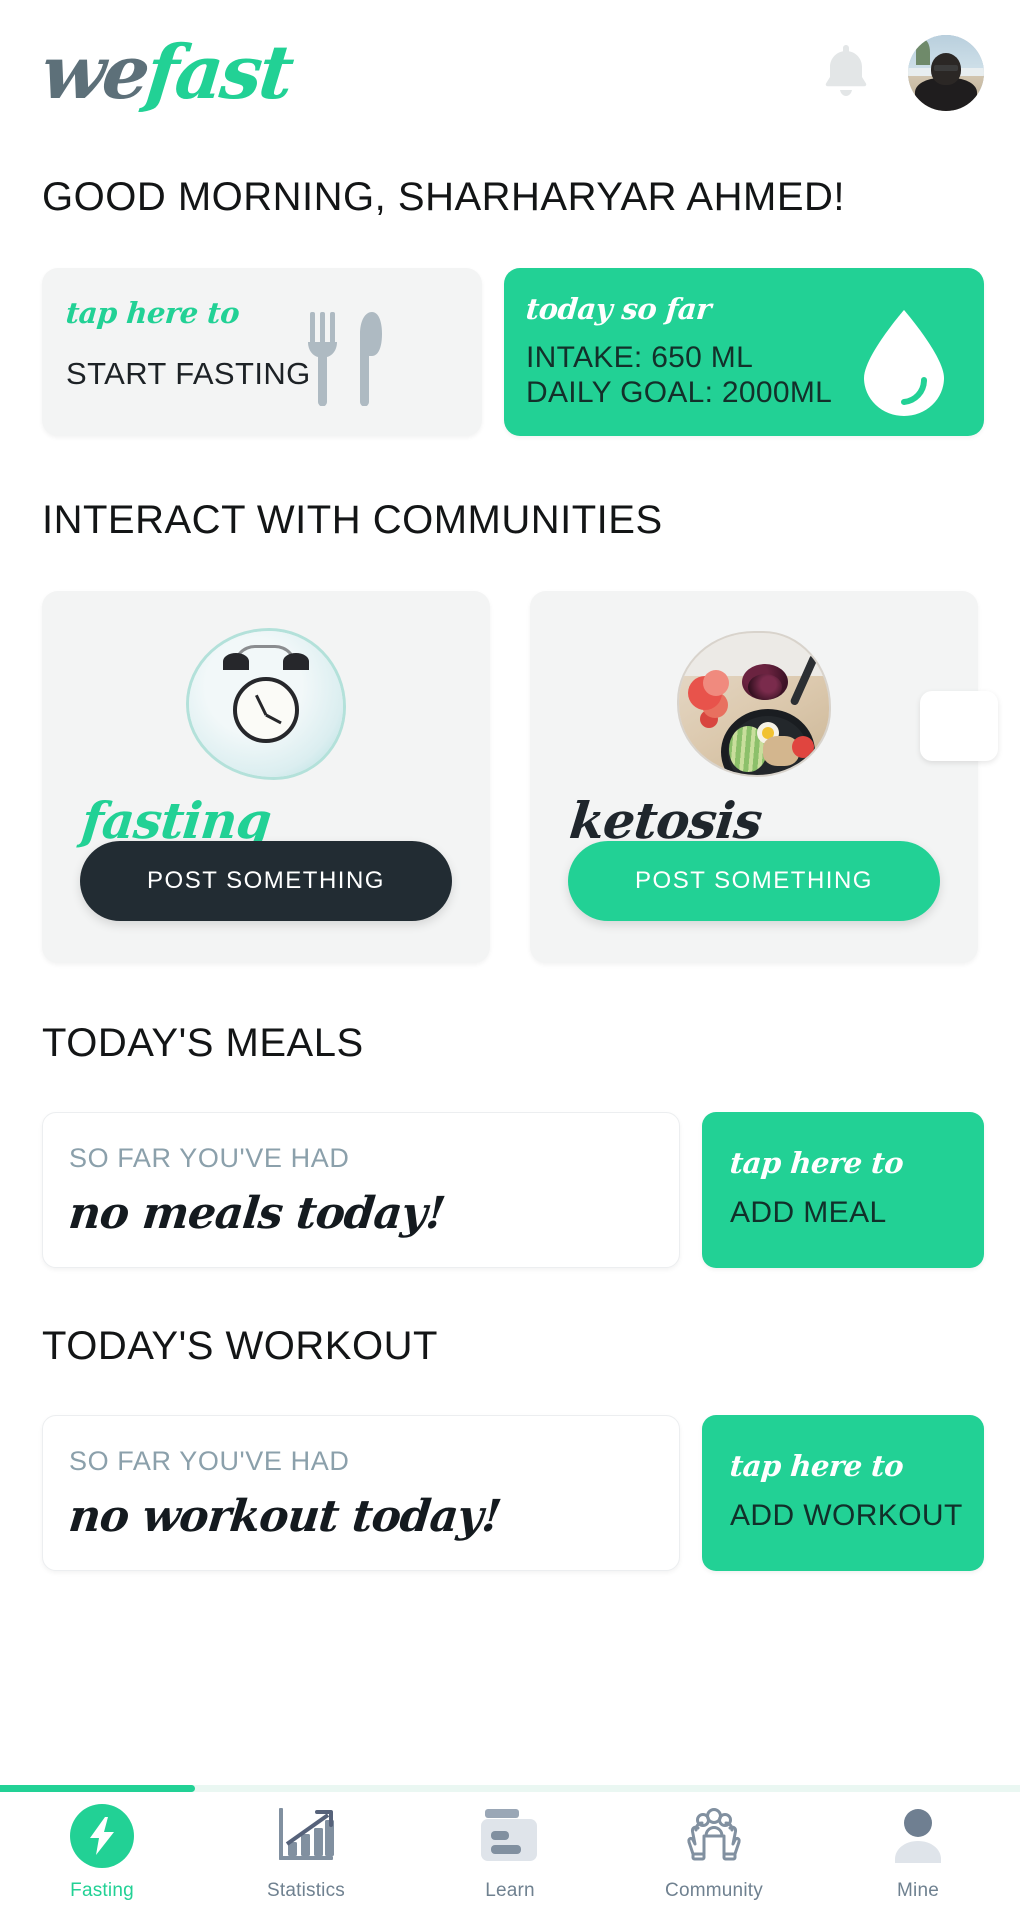  Describe the element at coordinates (946, 72) in the screenshot. I see `avatar` at that location.